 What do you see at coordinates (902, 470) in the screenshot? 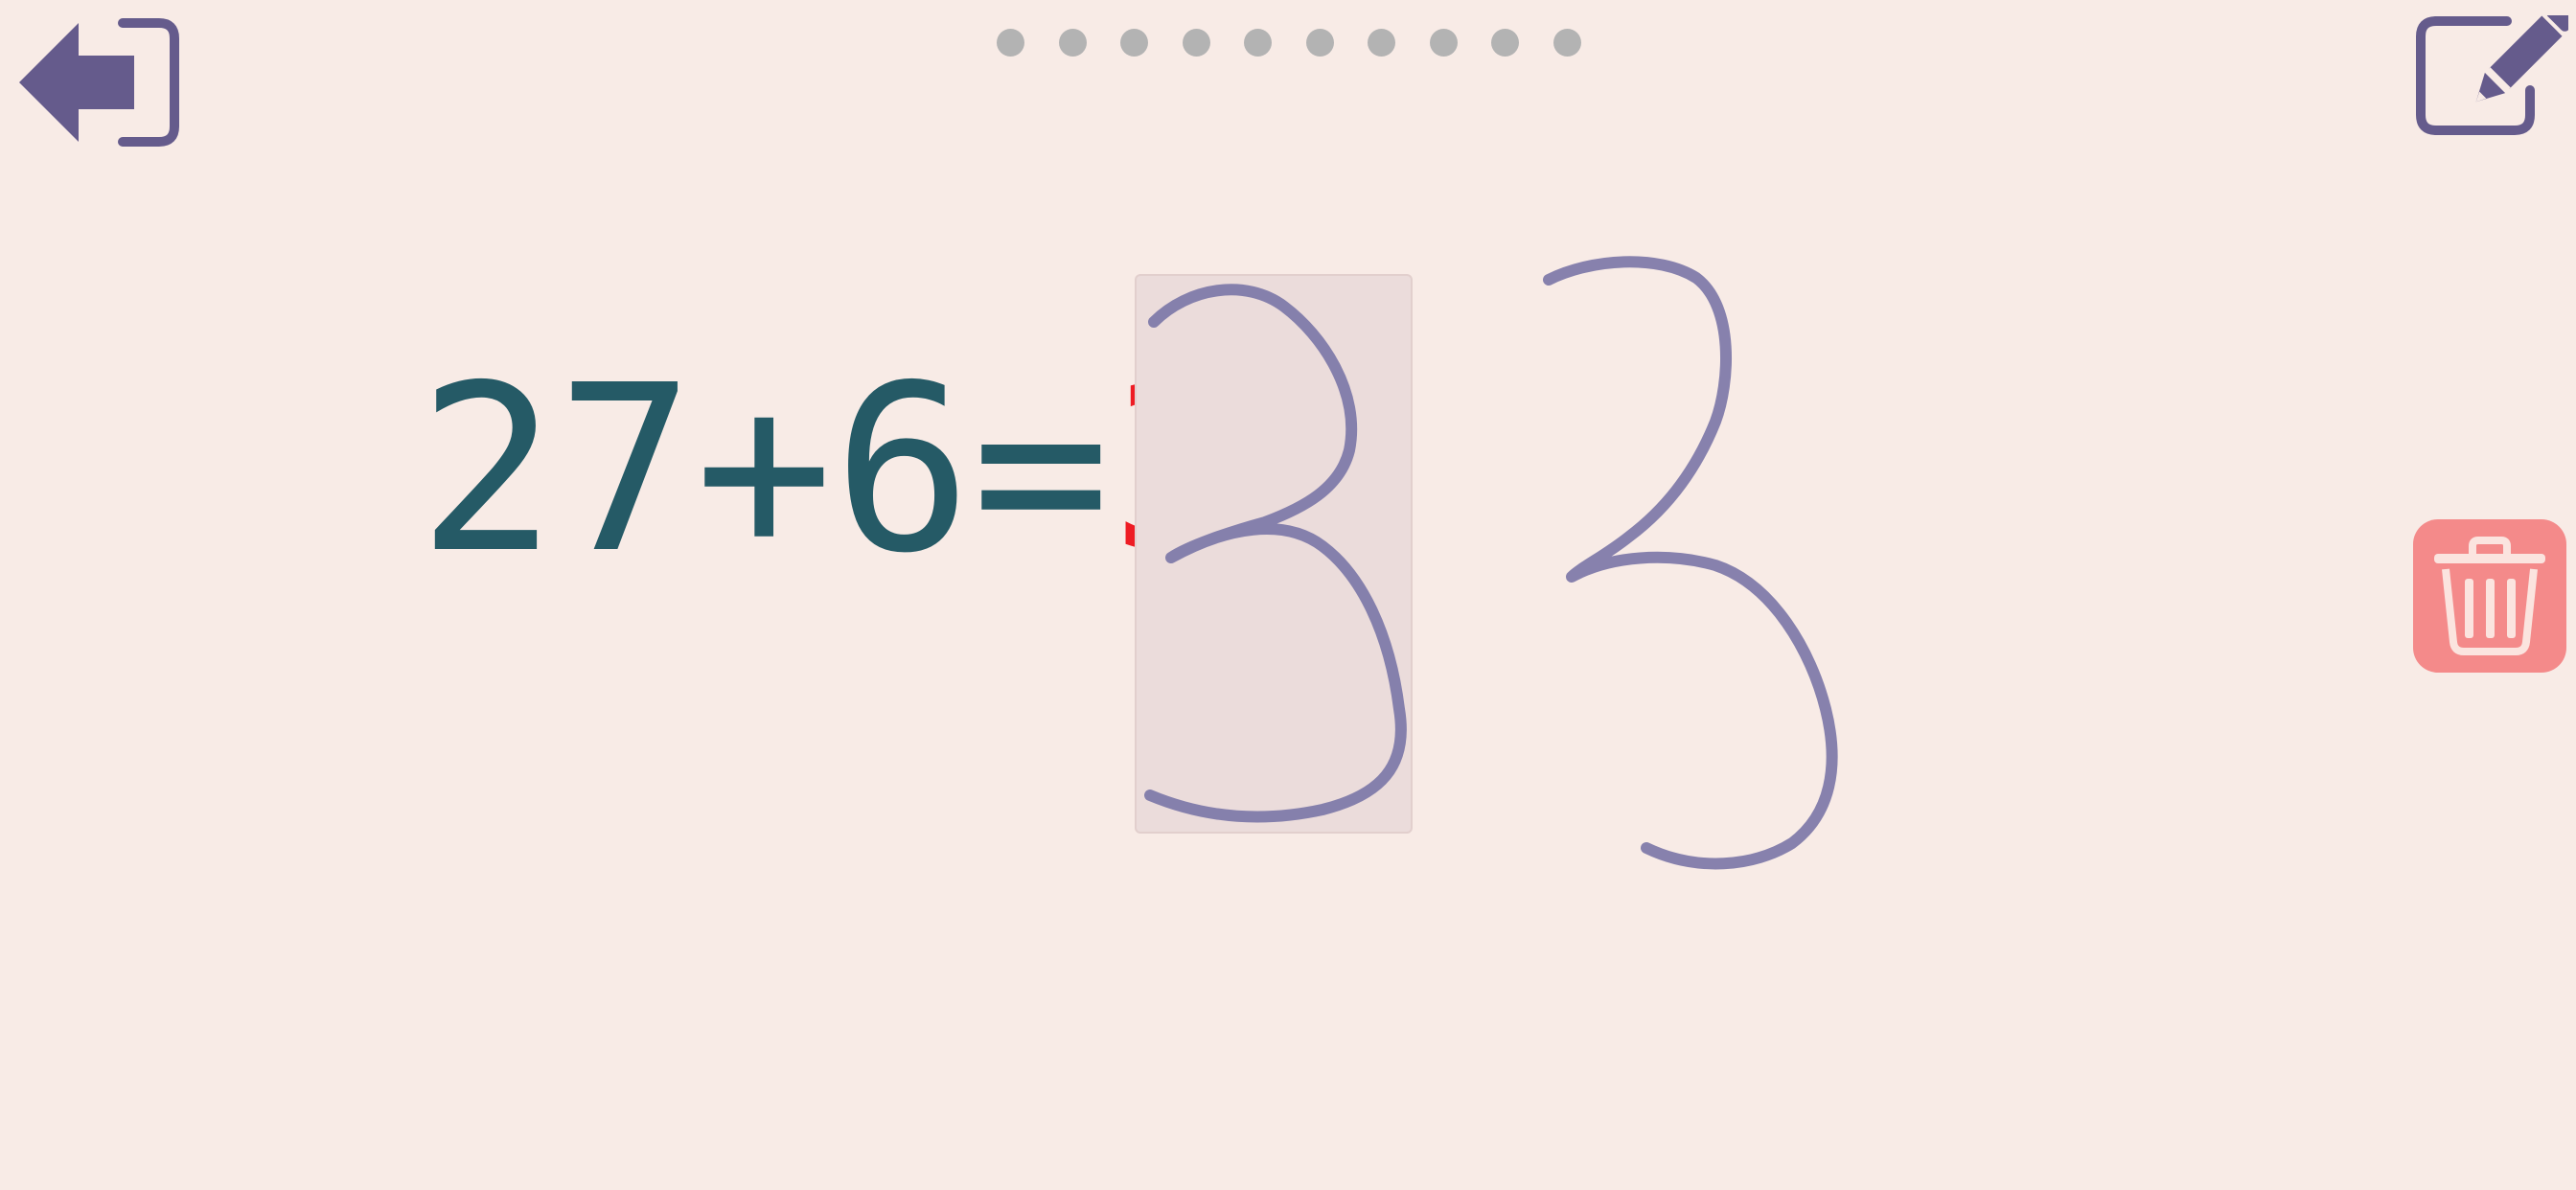
I see `operand-2: 6` at bounding box center [902, 470].